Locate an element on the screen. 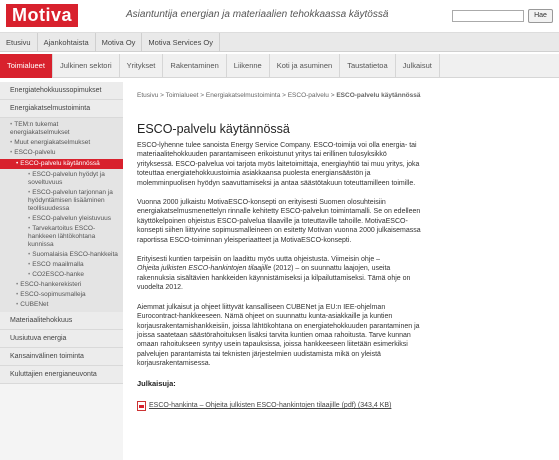 The image size is (559, 460). sidebar-item-label: CUBENet is located at coordinates (34, 304).